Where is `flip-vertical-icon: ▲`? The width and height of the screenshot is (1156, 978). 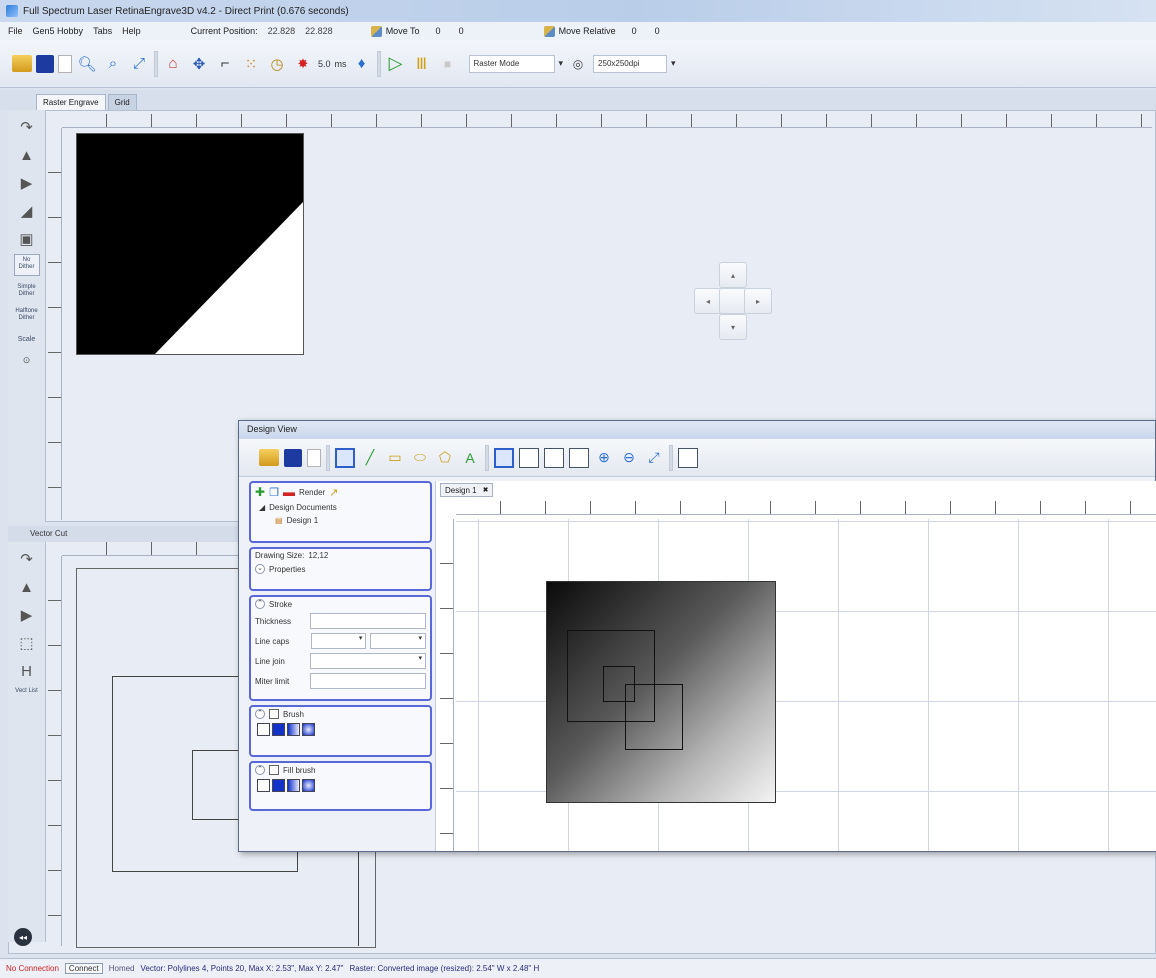
flip-vertical-icon: ▲ is located at coordinates (27, 155).